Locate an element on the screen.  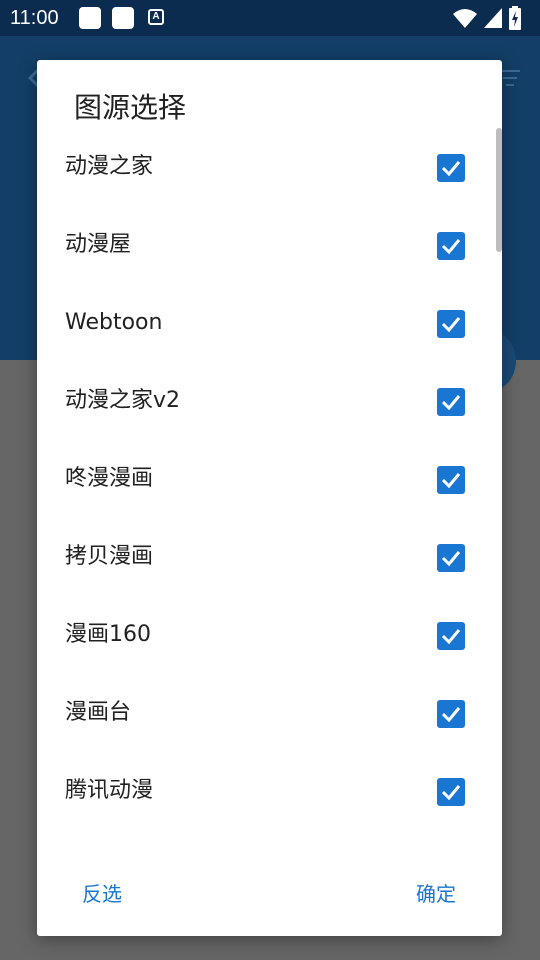
list-item: Webtoon is located at coordinates (269, 323).